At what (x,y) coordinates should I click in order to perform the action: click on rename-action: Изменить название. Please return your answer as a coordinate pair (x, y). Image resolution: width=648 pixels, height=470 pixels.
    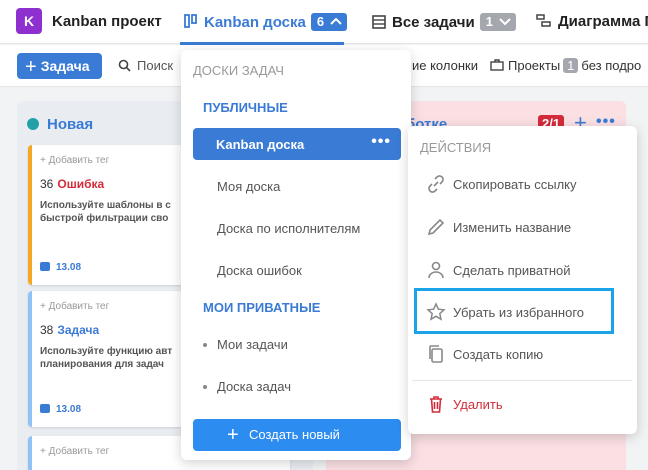
    Looking at the image, I should click on (526, 228).